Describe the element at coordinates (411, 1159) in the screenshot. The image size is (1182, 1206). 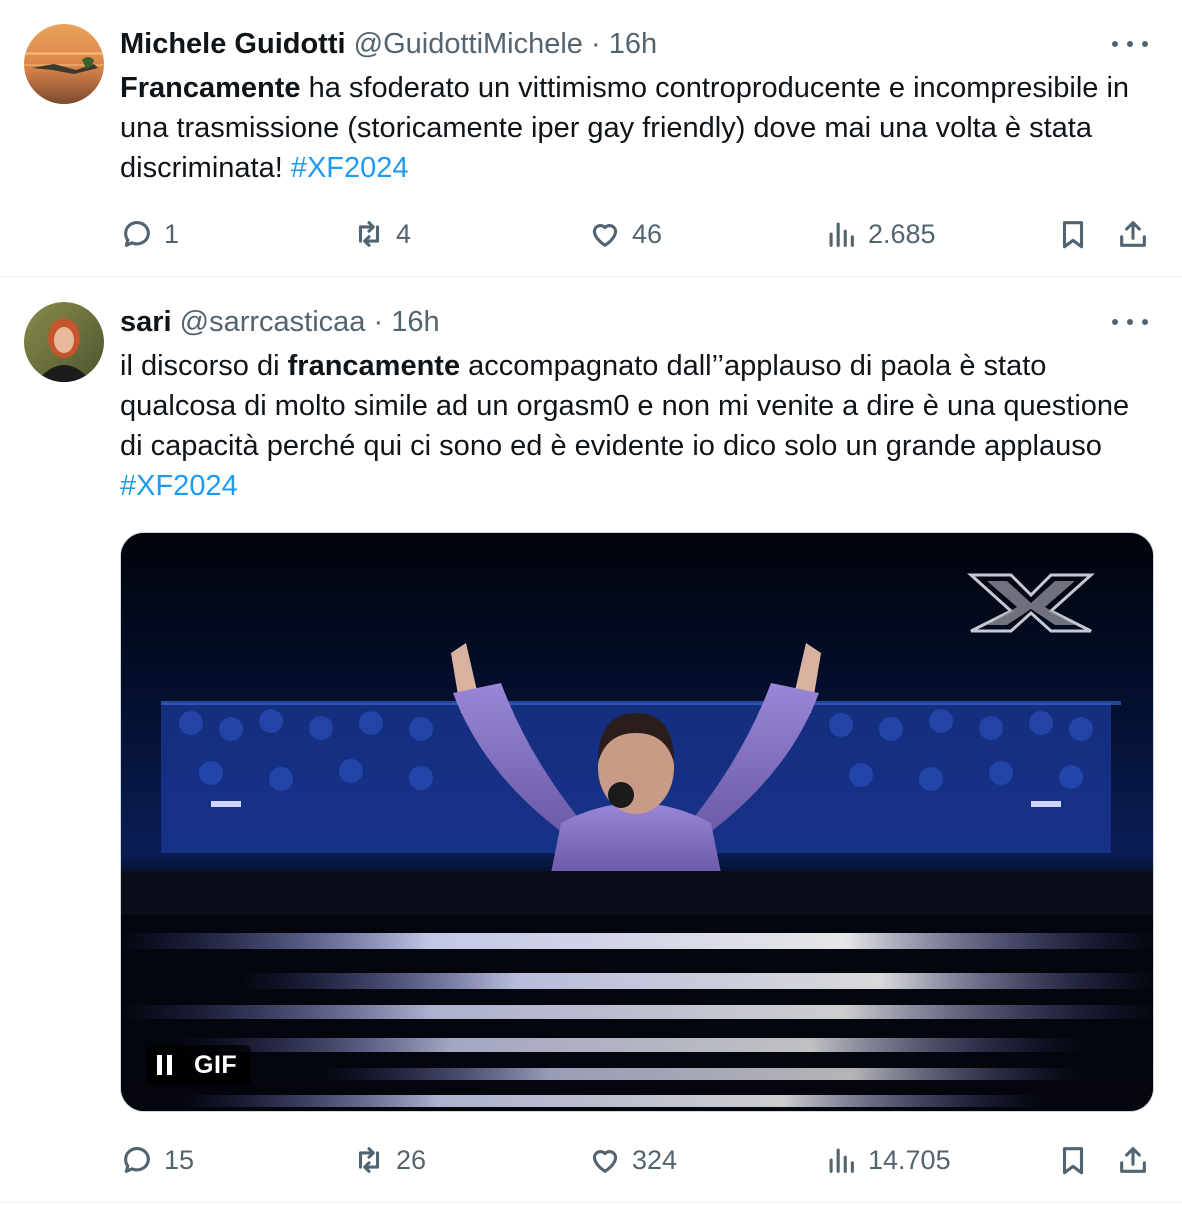
I see `repost-count: 26` at that location.